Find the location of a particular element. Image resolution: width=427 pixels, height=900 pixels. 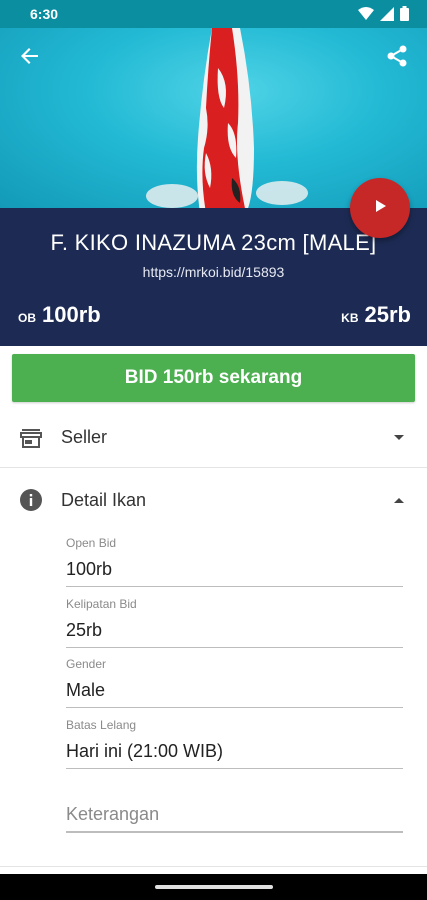

field-label: Kelipatan Bid is located at coordinates (101, 604).